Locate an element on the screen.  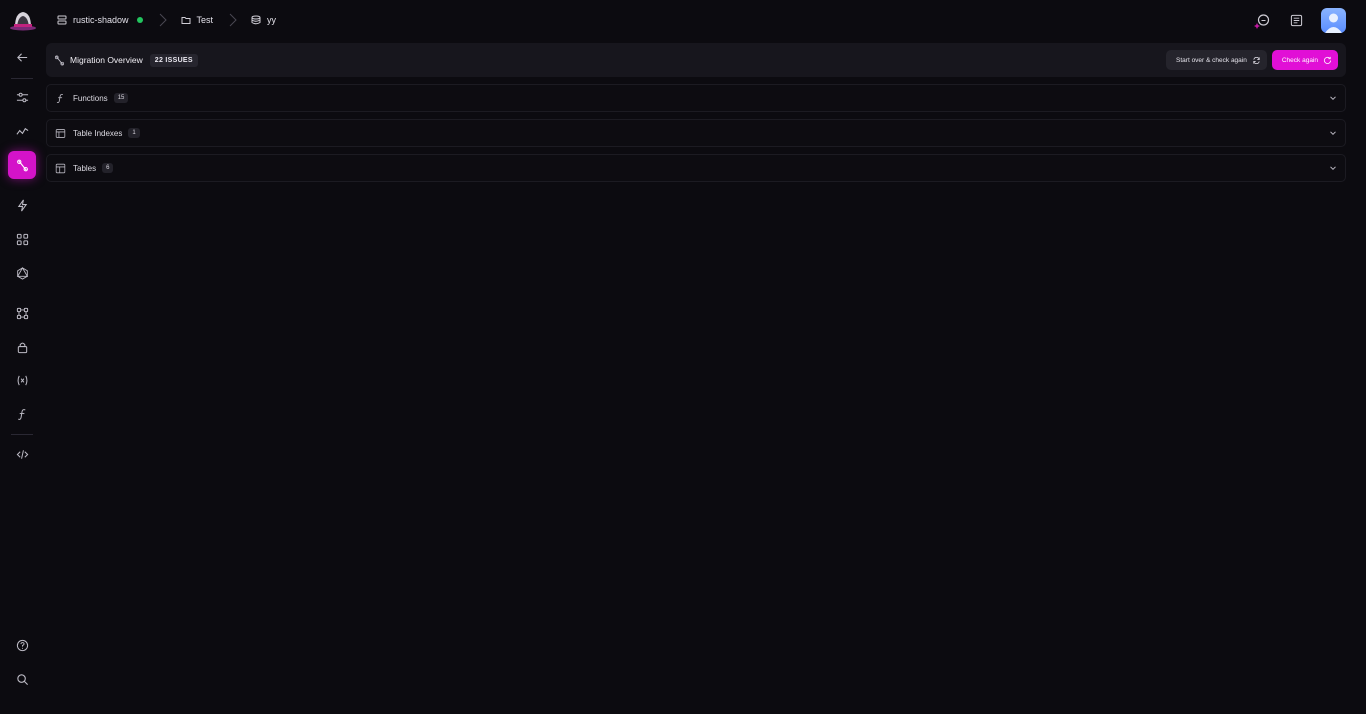
breadcrumb-project: rustic-shadow is located at coordinates (100, 20).